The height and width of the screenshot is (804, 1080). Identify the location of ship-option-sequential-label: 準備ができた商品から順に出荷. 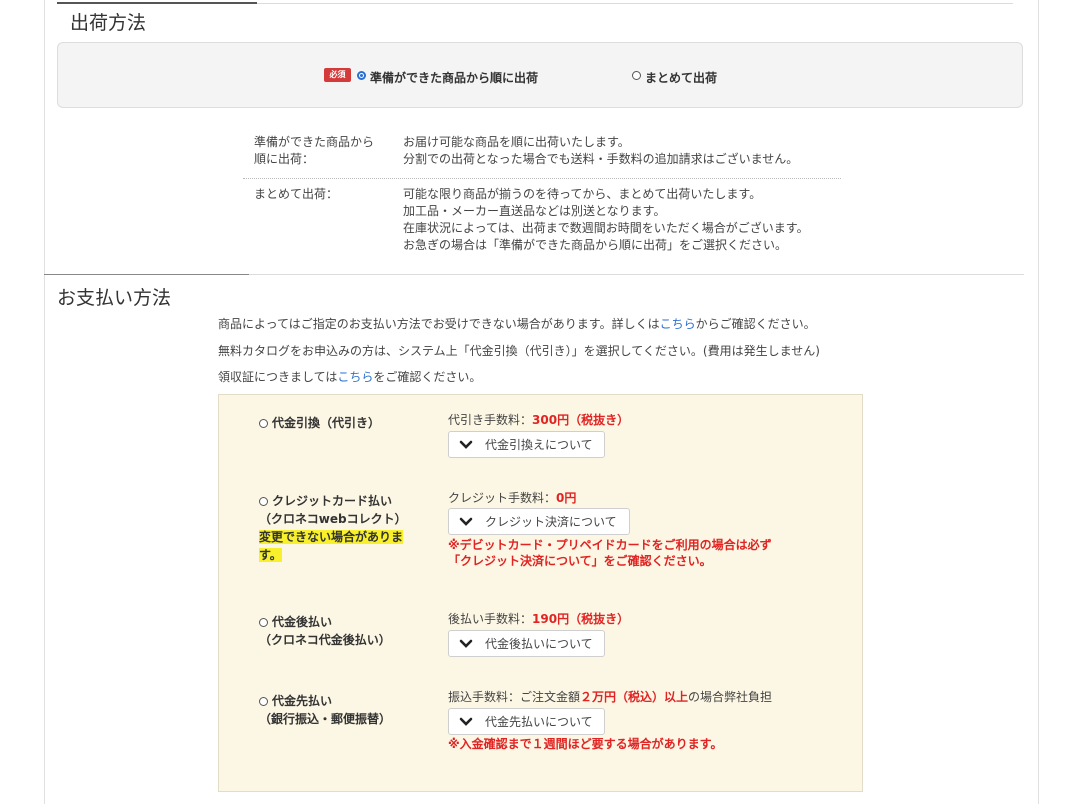
(454, 77).